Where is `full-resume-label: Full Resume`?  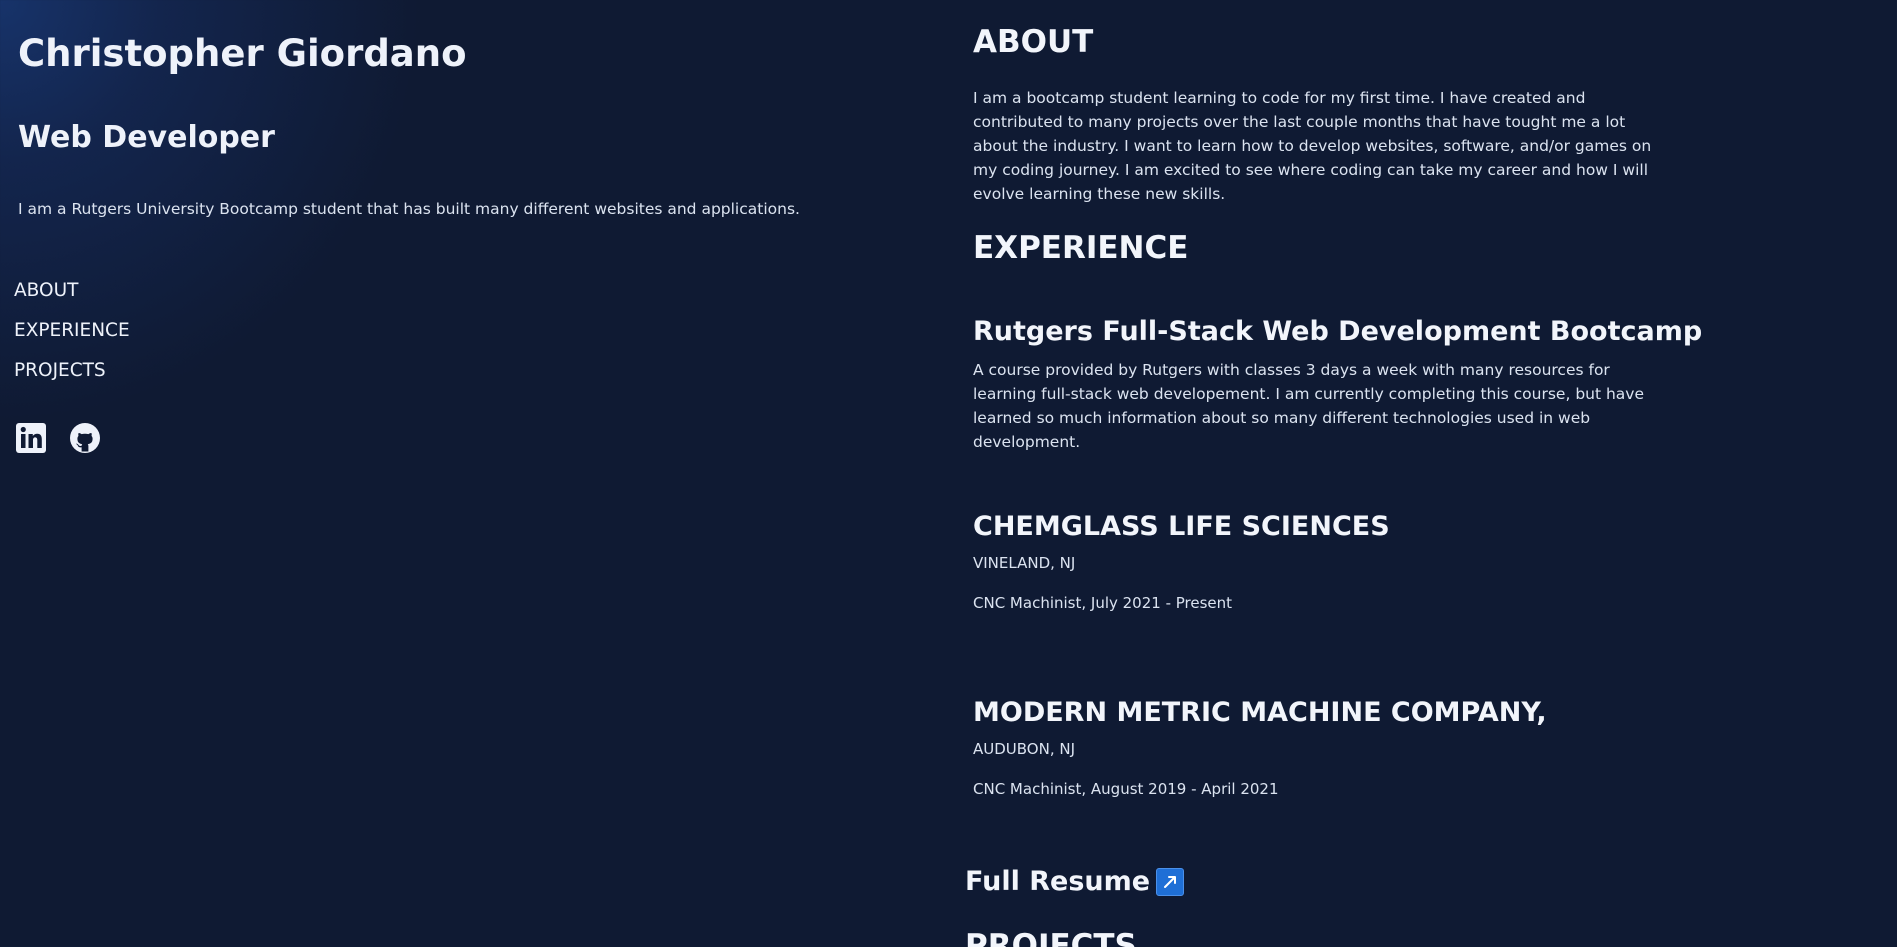
full-resume-label: Full Resume is located at coordinates (1058, 881).